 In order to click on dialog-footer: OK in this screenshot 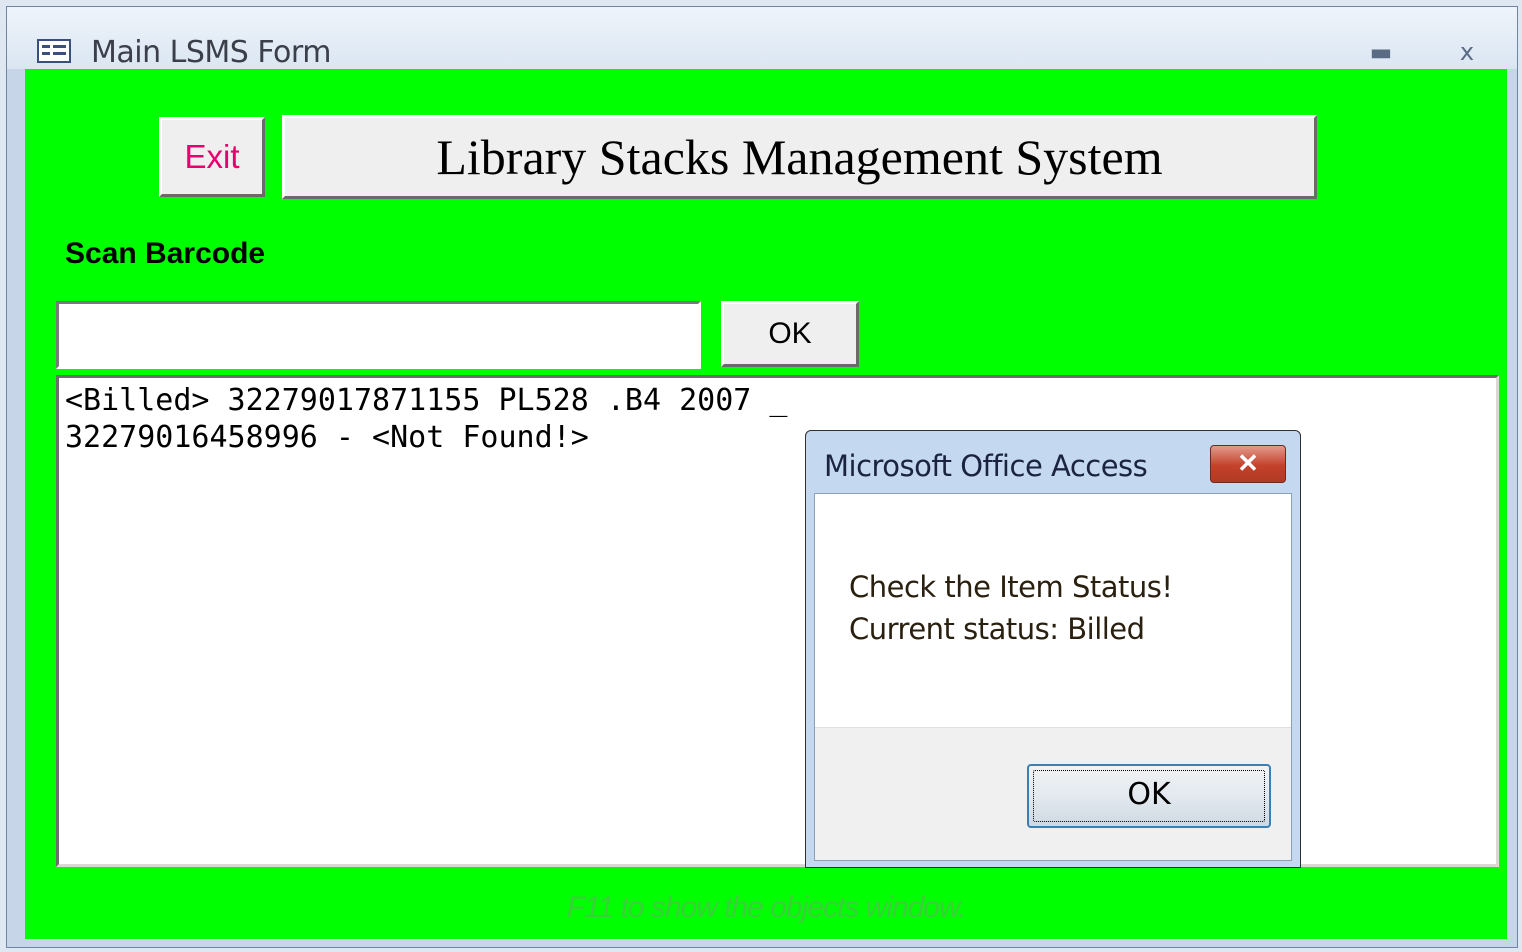, I will do `click(1053, 793)`.